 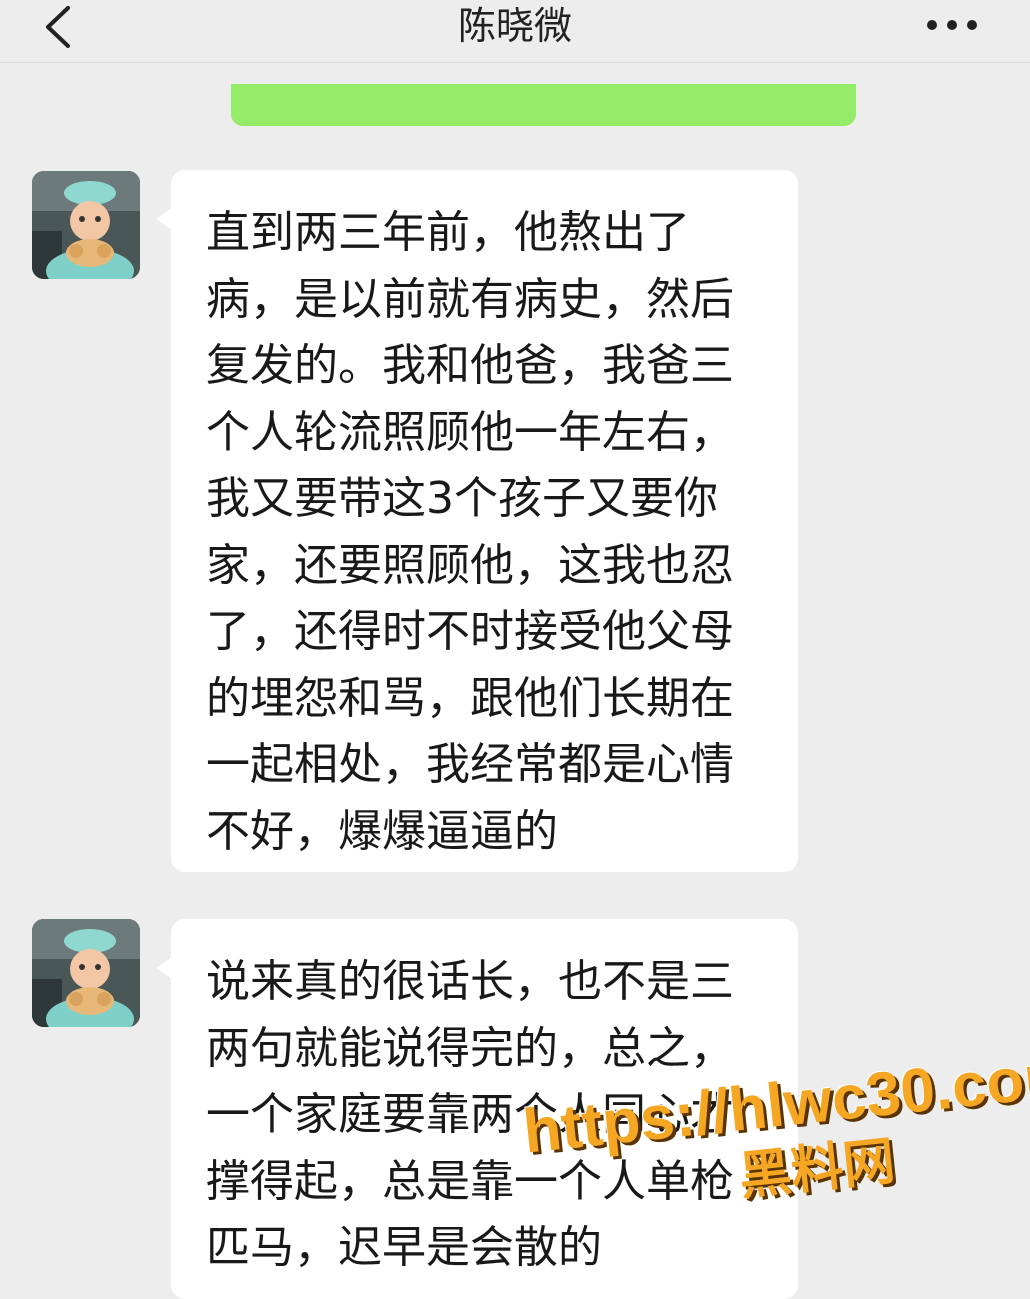 What do you see at coordinates (543, 105) in the screenshot?
I see `sent-message-bubble-partial` at bounding box center [543, 105].